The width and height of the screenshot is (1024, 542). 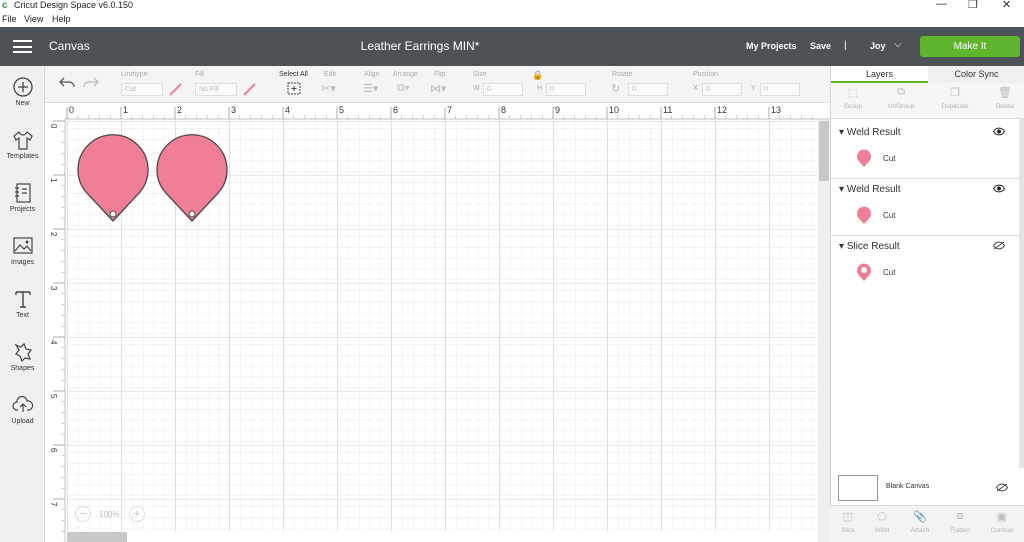 I want to click on tab-color-sync: Color Sync, so click(x=976, y=74).